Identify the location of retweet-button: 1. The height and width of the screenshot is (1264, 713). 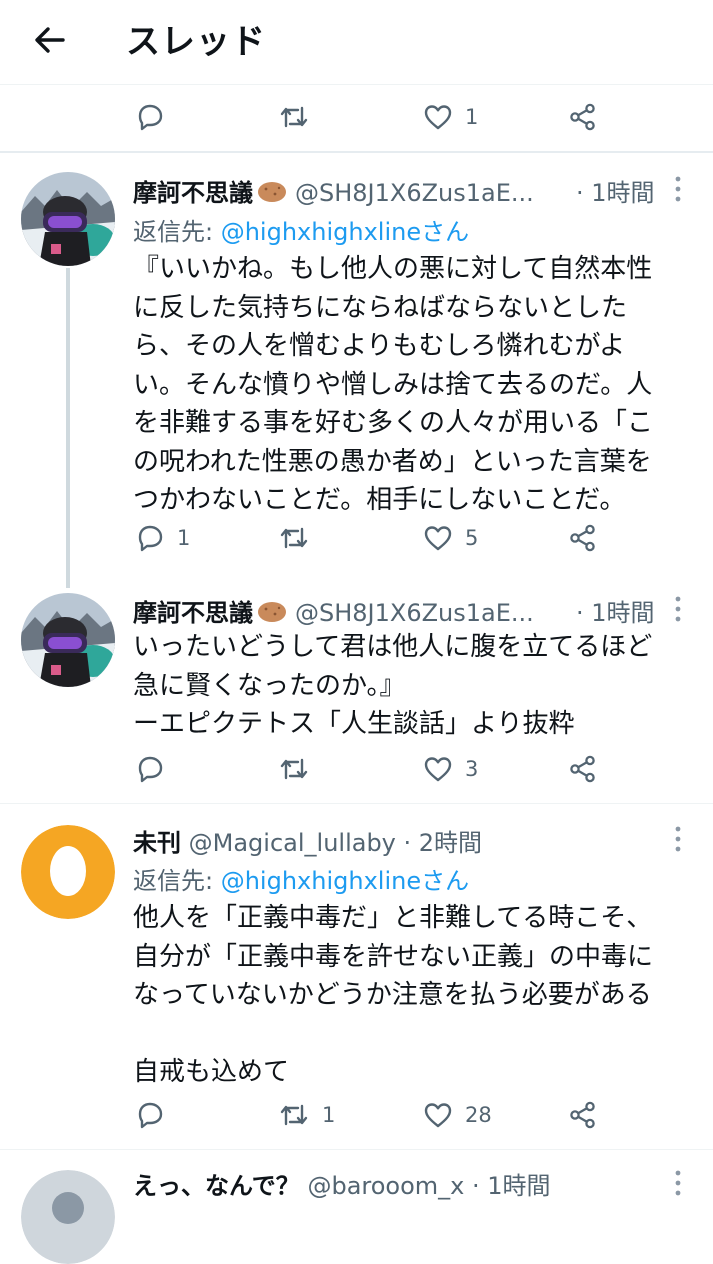
(306, 1115).